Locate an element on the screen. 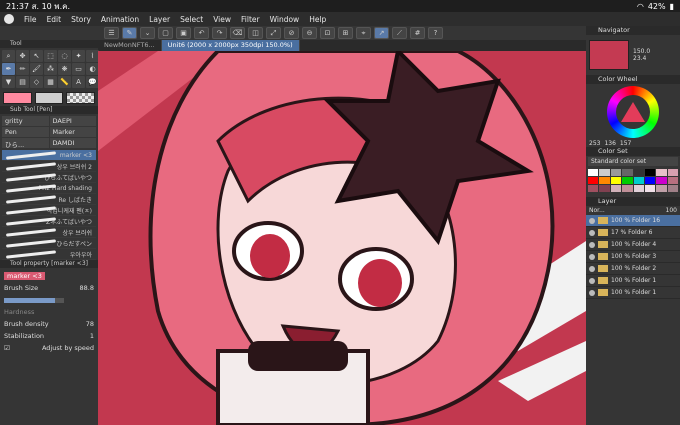 The height and width of the screenshot is (425, 680). clear-icon: ⌫ is located at coordinates (237, 33).